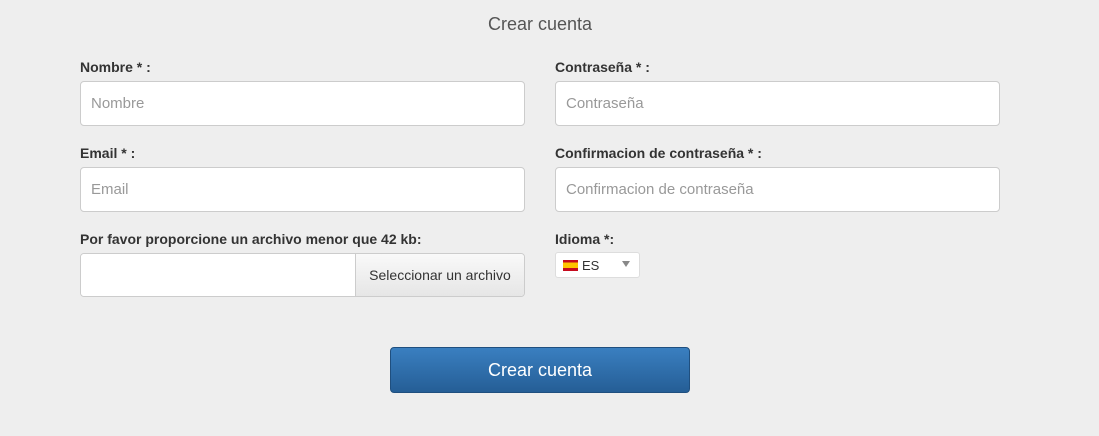 The image size is (1099, 436). I want to click on language-label: Idioma *:, so click(585, 239).